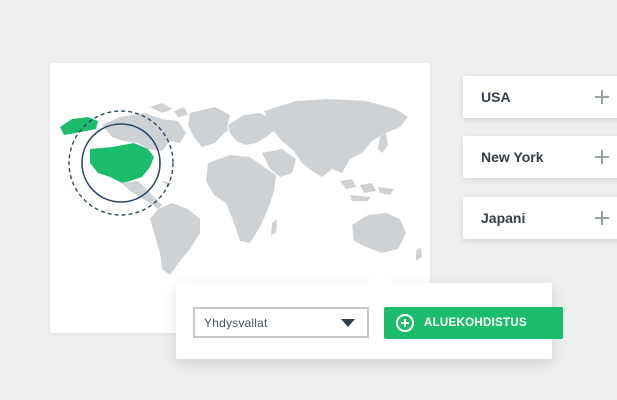 The width and height of the screenshot is (617, 400). What do you see at coordinates (79, 126) in the screenshot?
I see `alaska` at bounding box center [79, 126].